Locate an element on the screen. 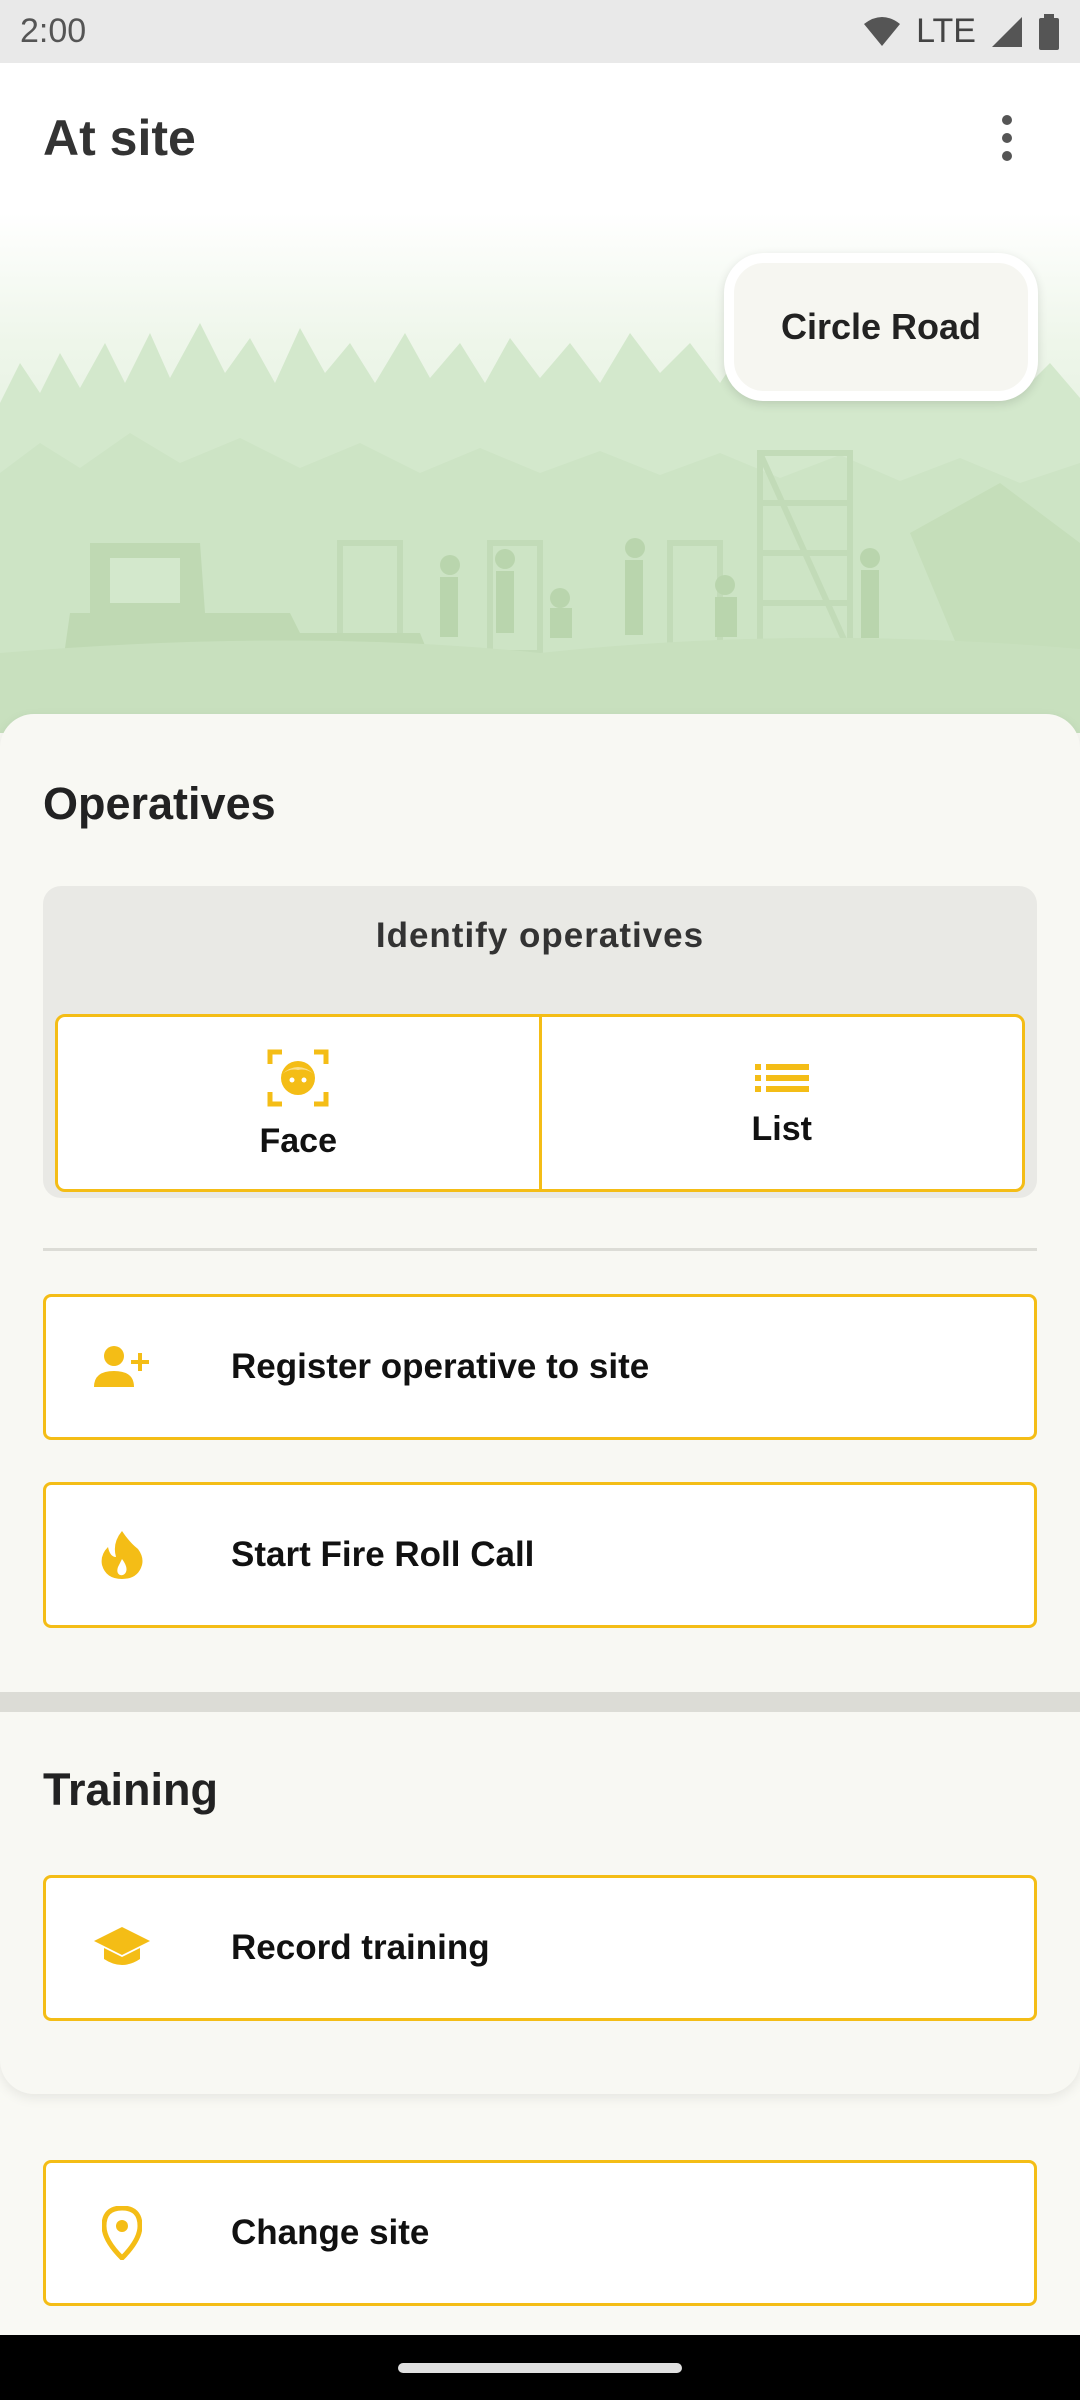  face-option-button: Face is located at coordinates (298, 1103).